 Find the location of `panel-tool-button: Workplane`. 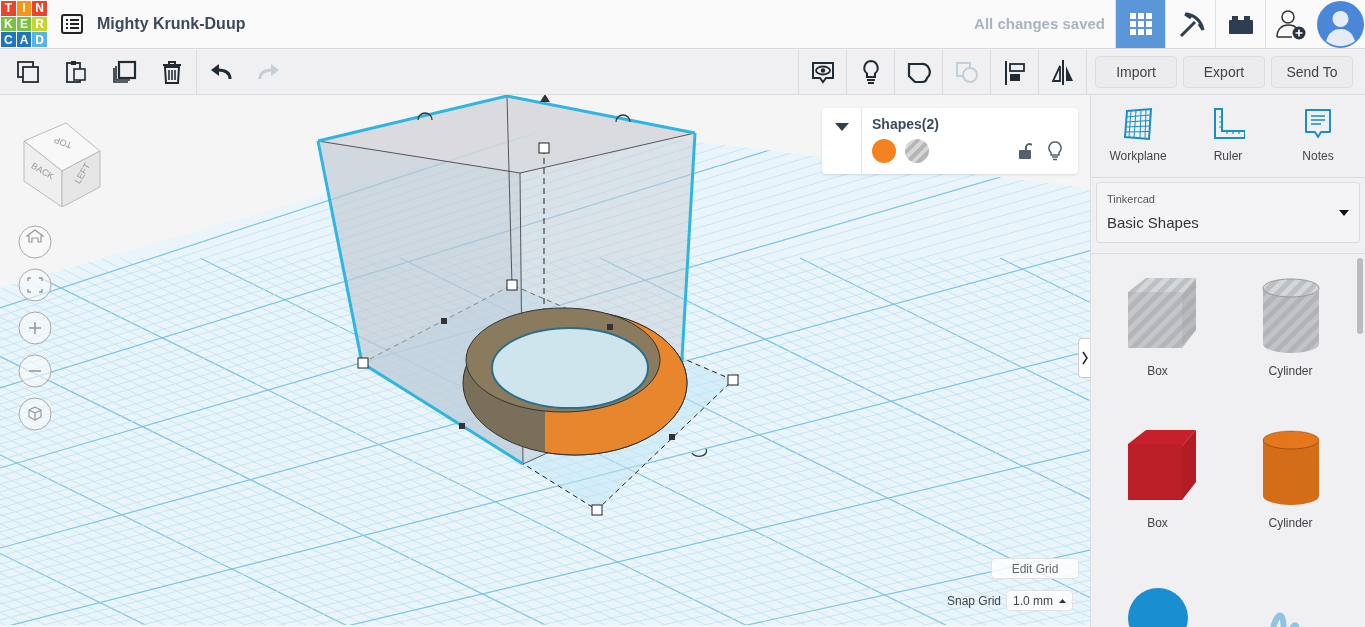

panel-tool-button: Workplane is located at coordinates (1138, 136).